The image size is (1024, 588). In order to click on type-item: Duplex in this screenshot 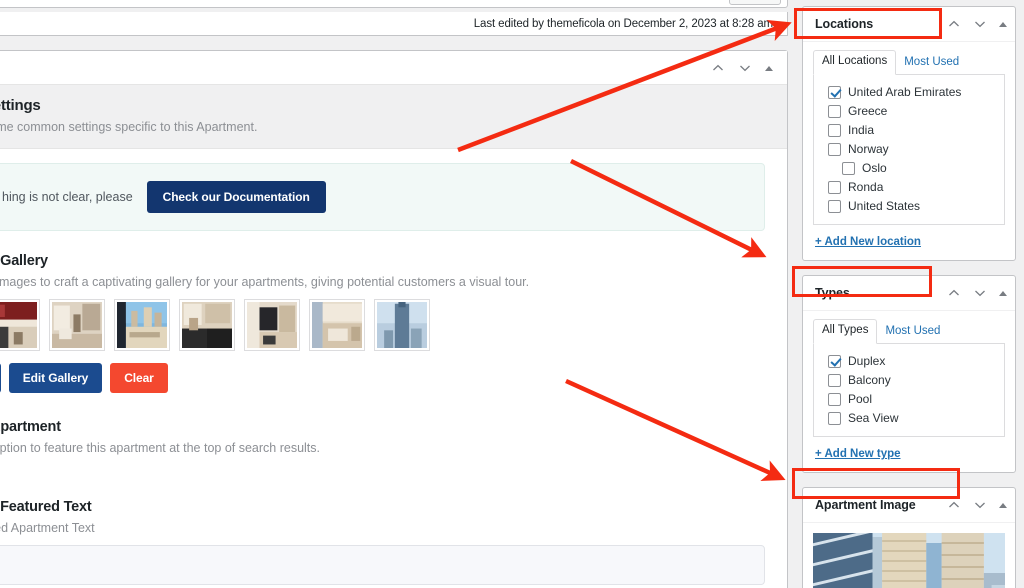, I will do `click(910, 361)`.